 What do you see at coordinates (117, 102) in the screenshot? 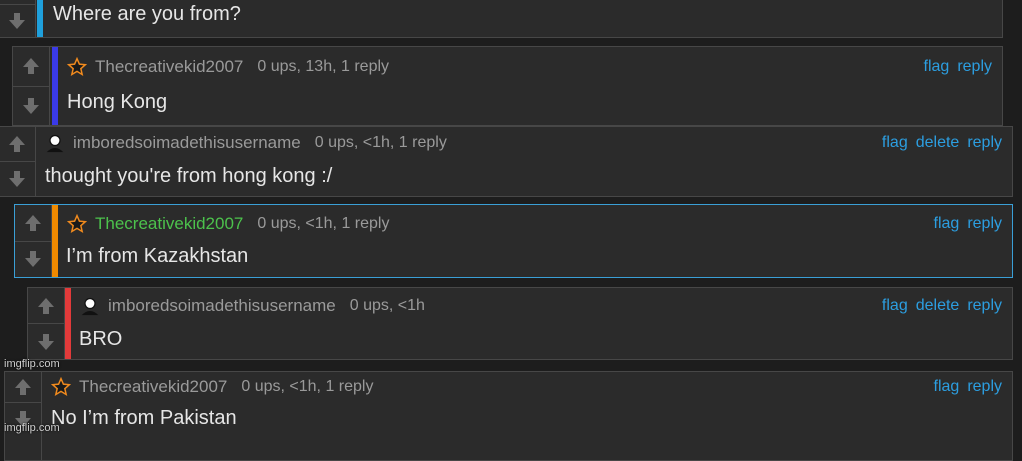
I see `comment-text: Hong Kong` at bounding box center [117, 102].